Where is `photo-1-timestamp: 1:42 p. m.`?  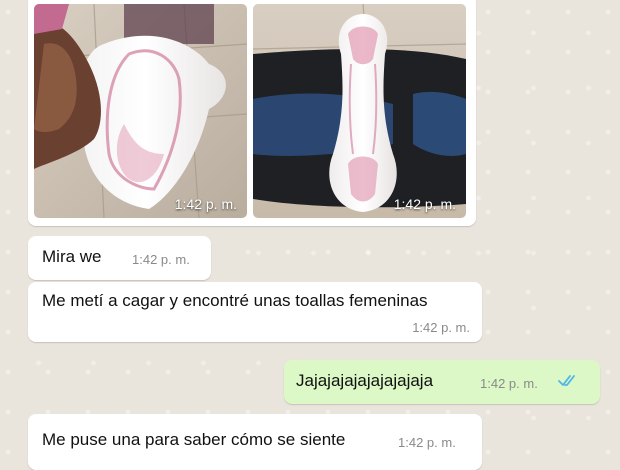
photo-1-timestamp: 1:42 p. m. is located at coordinates (205, 204).